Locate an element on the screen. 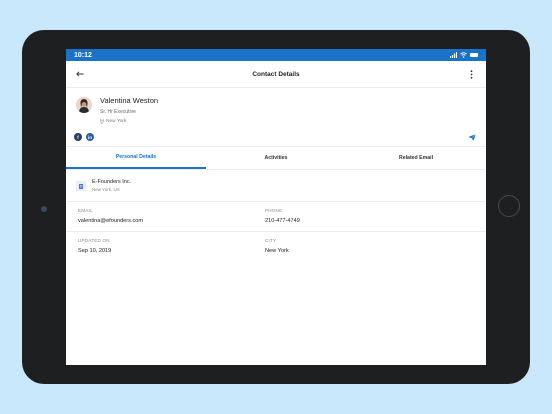 This screenshot has height=414, width=552. email-field: EMAIL valentina@efounders.com is located at coordinates (110, 216).